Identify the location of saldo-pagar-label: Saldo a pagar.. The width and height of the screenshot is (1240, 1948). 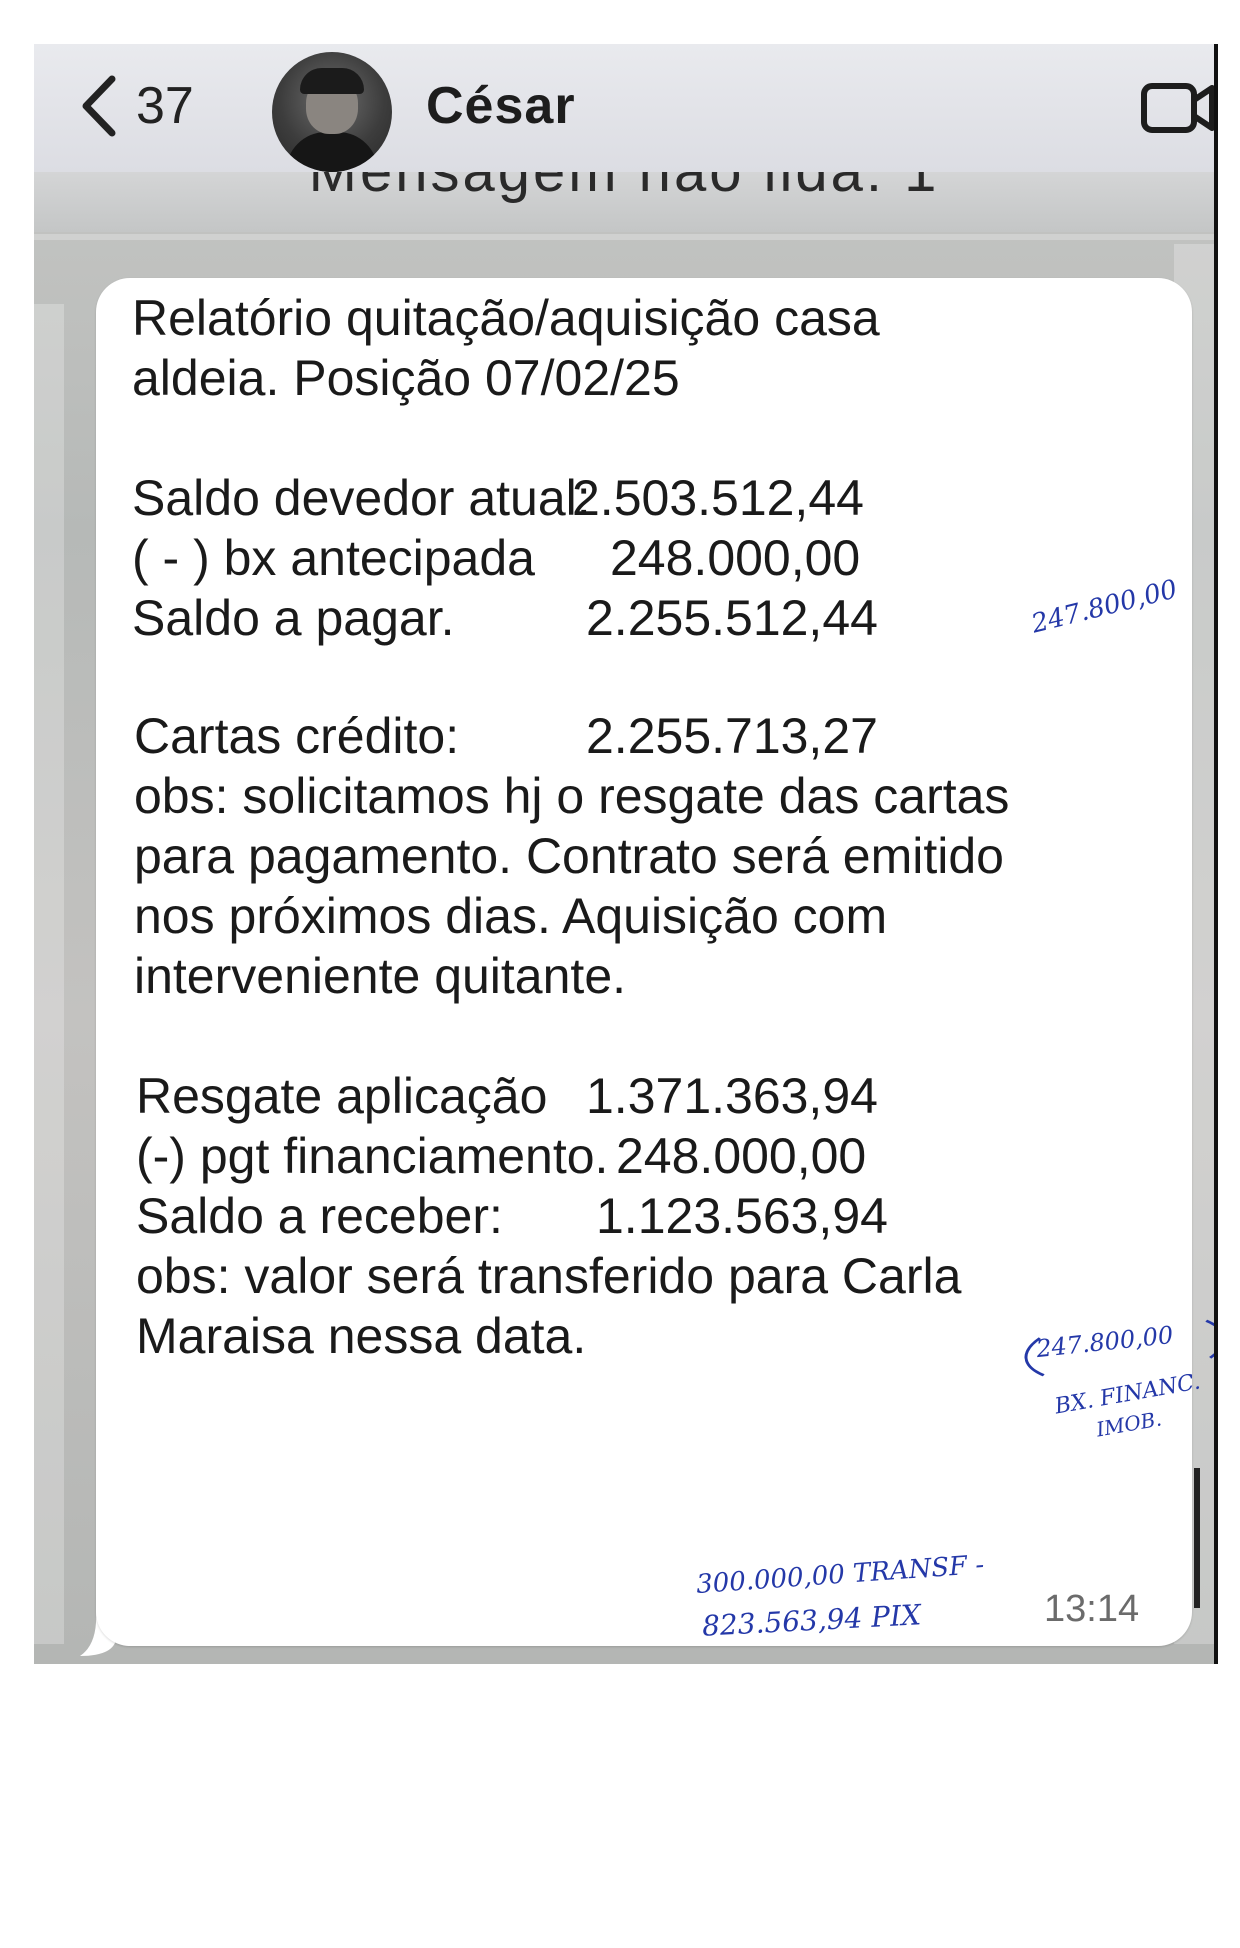
(293, 618).